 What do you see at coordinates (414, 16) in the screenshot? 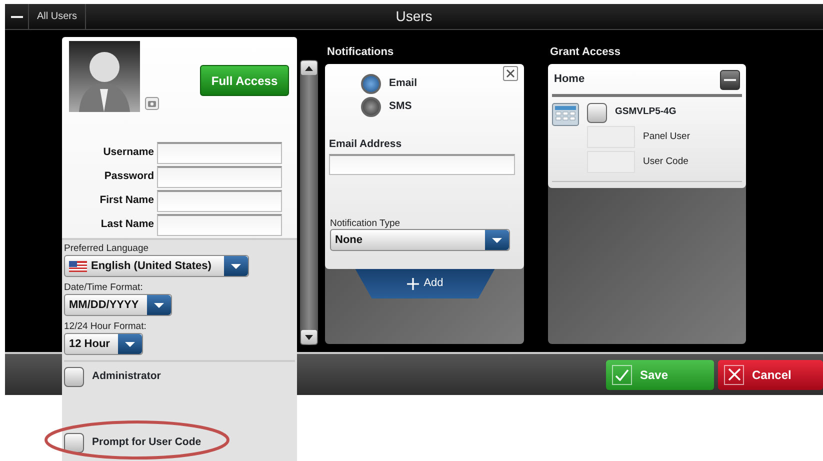
I see `window-title: Users` at bounding box center [414, 16].